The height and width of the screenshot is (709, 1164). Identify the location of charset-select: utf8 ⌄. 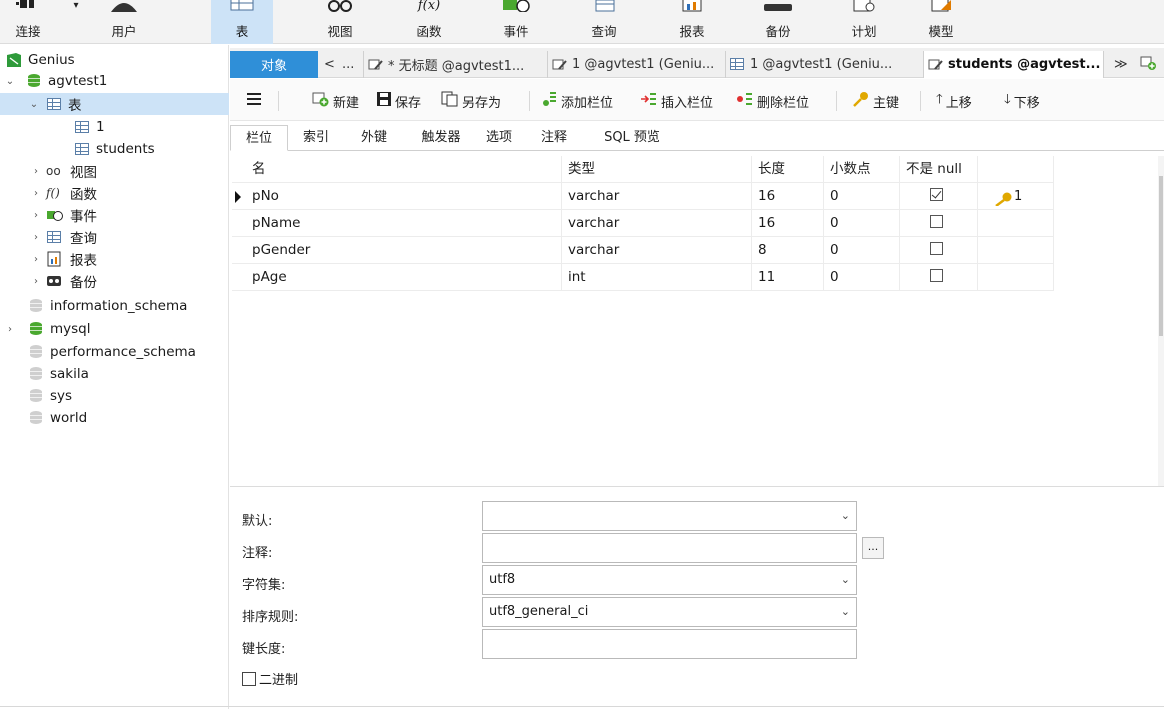
(669, 580).